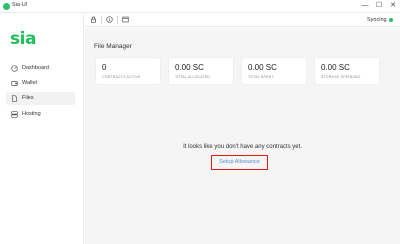 The image size is (400, 244). Describe the element at coordinates (93, 19) in the screenshot. I see `lock-icon` at that location.